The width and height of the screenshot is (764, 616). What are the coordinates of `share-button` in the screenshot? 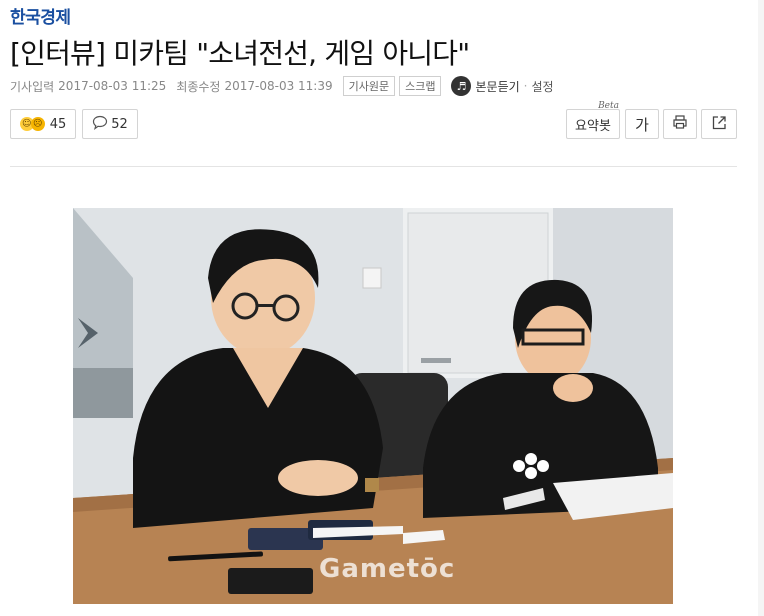 It's located at (719, 124).